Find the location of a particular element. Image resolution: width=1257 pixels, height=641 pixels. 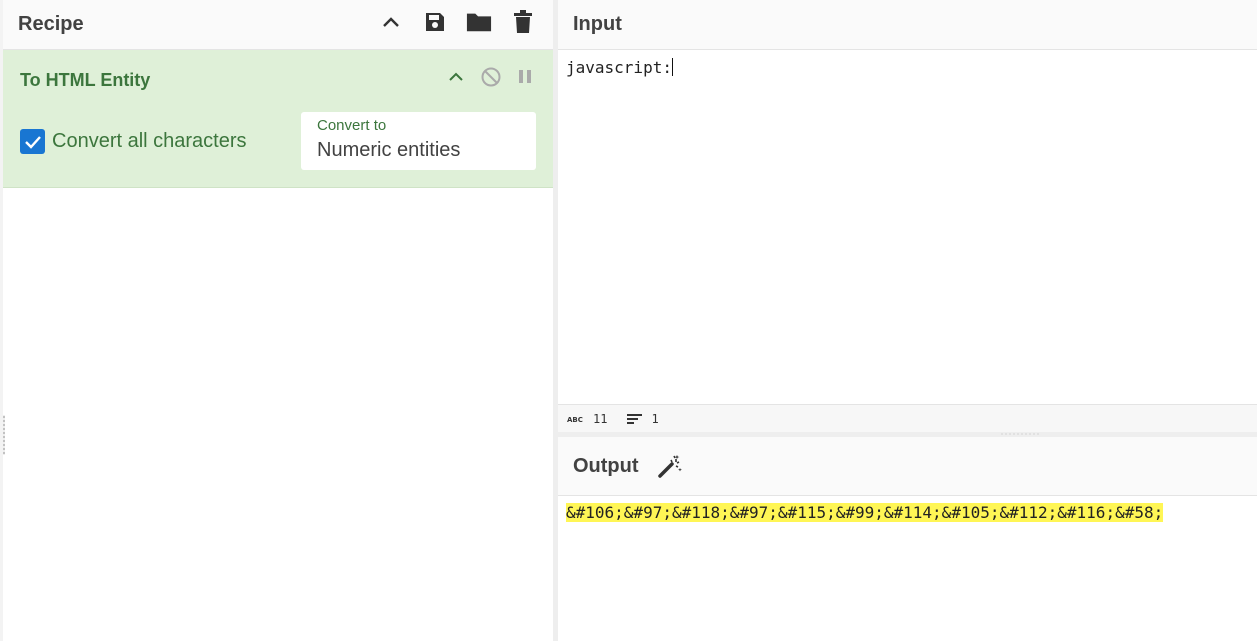

input-lines: 1 is located at coordinates (655, 418).